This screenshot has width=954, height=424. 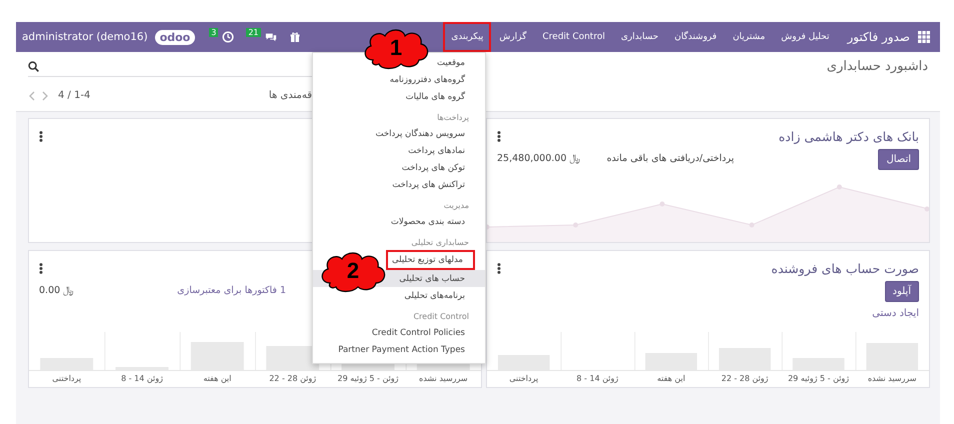 I want to click on menu-section-header: Credit Control, so click(x=441, y=317).